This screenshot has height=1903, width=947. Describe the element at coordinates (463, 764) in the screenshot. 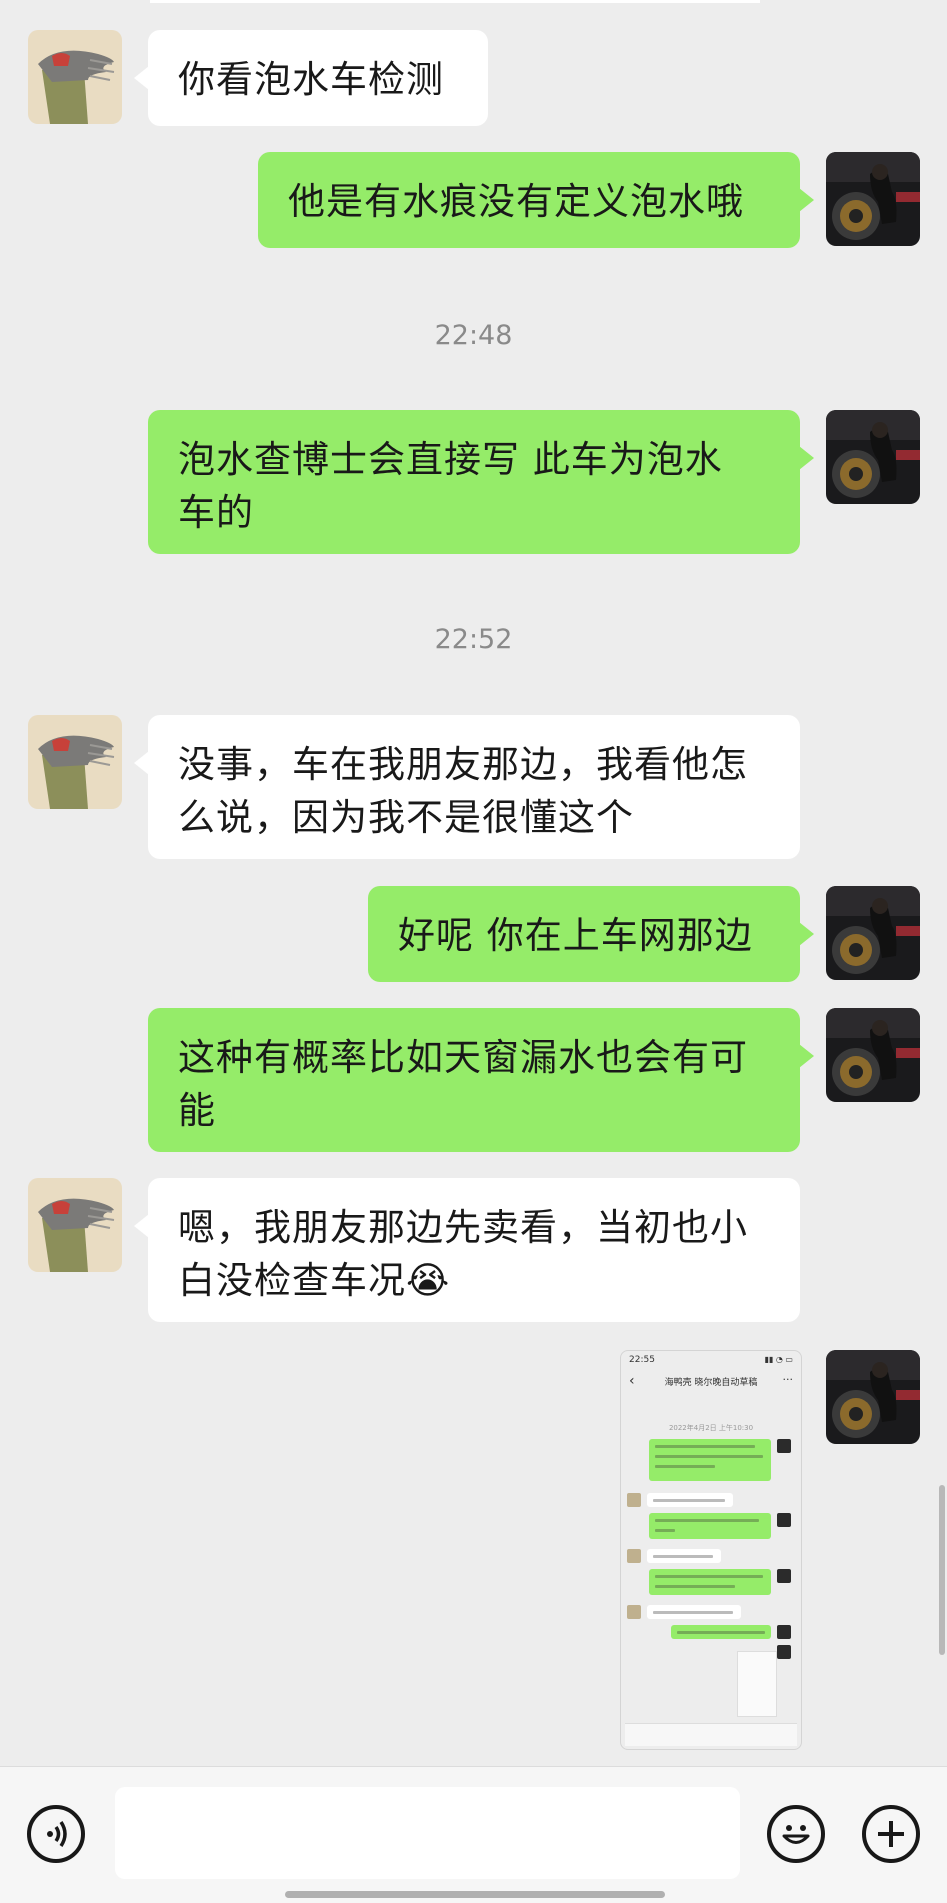

I see `message-text-line: 没事，车在我朋友那边，我看他怎` at that location.